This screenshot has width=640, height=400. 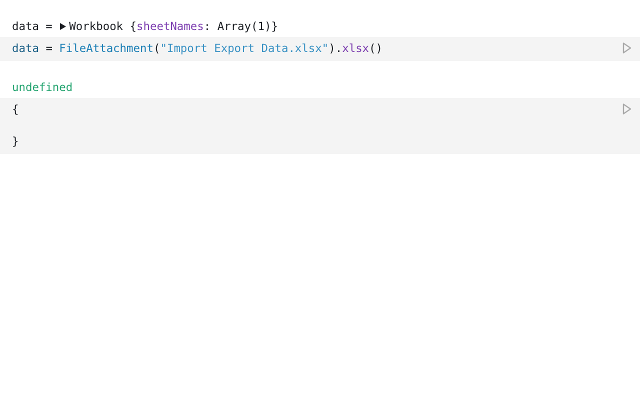 What do you see at coordinates (335, 49) in the screenshot?
I see `code-token: ).` at bounding box center [335, 49].